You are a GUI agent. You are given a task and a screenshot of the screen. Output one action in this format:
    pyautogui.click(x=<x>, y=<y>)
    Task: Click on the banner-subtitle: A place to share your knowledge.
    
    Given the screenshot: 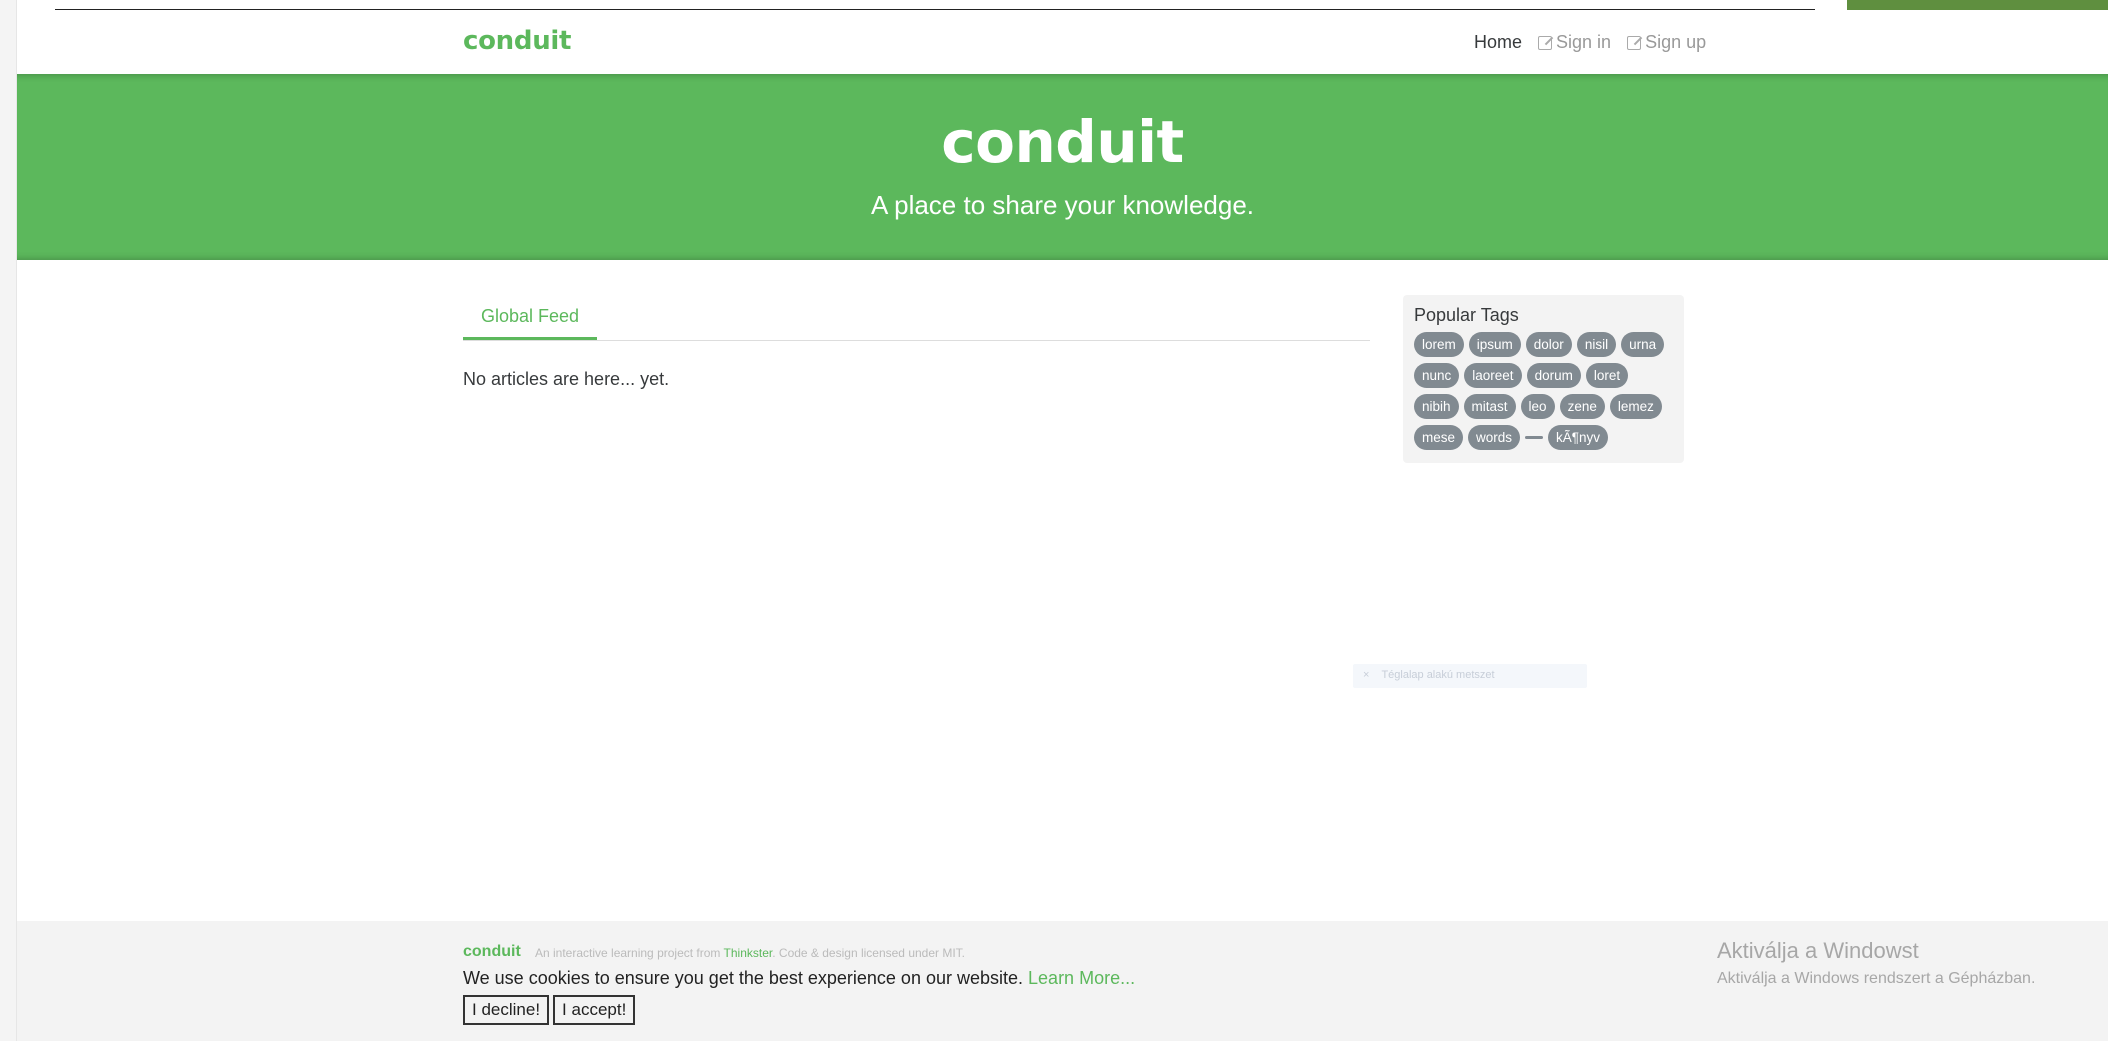 What is the action you would take?
    pyautogui.click(x=1062, y=205)
    